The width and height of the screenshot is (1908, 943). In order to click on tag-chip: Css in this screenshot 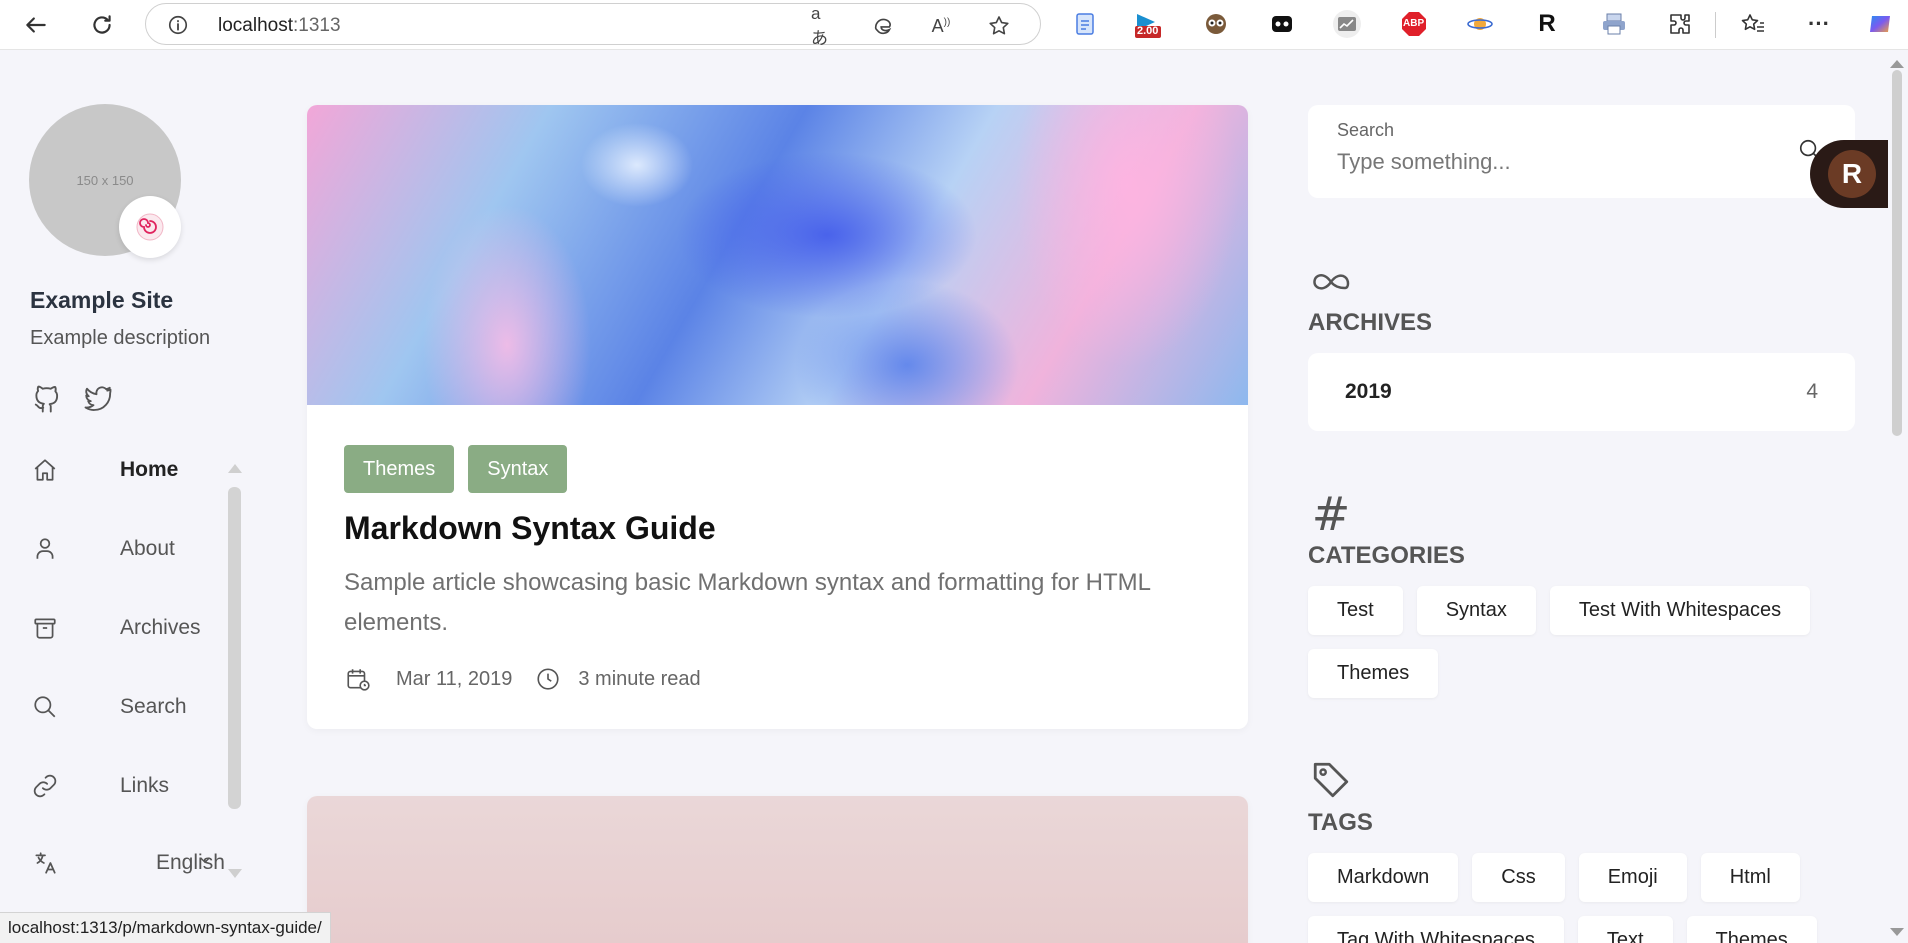, I will do `click(1518, 877)`.